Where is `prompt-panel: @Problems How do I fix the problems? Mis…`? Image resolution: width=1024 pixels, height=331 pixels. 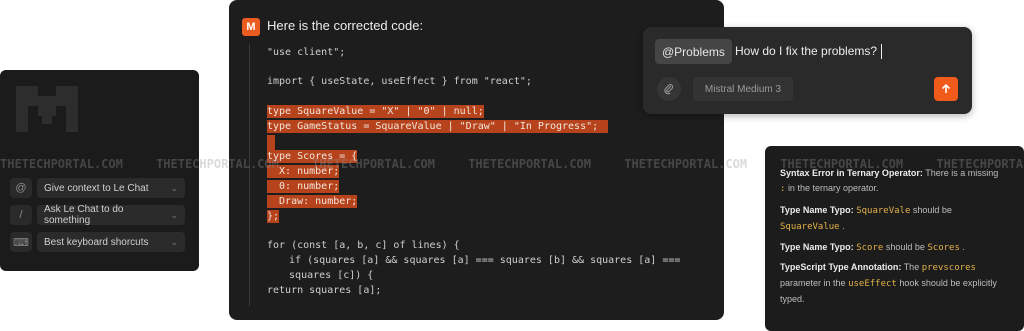 prompt-panel: @Problems How do I fix the problems? Mis… is located at coordinates (807, 70).